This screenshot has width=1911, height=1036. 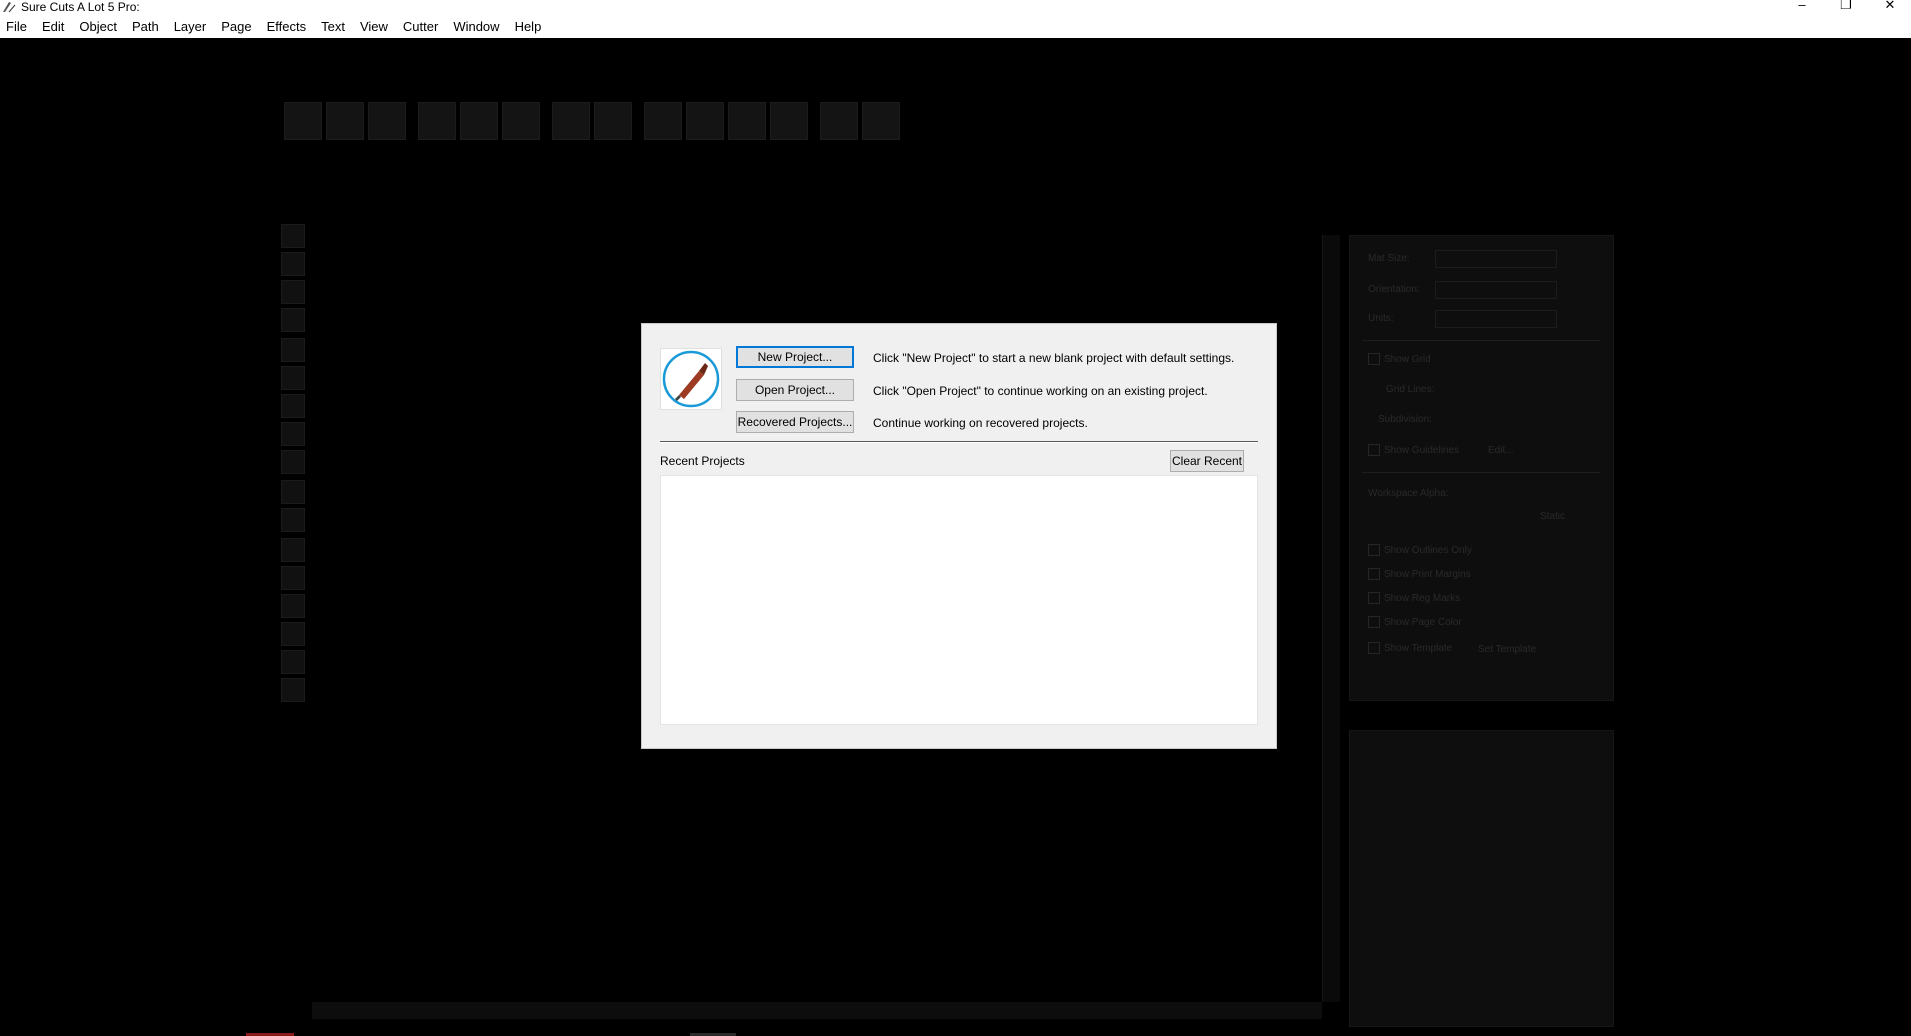 What do you see at coordinates (839, 121) in the screenshot?
I see `toolbar-zoom-icon` at bounding box center [839, 121].